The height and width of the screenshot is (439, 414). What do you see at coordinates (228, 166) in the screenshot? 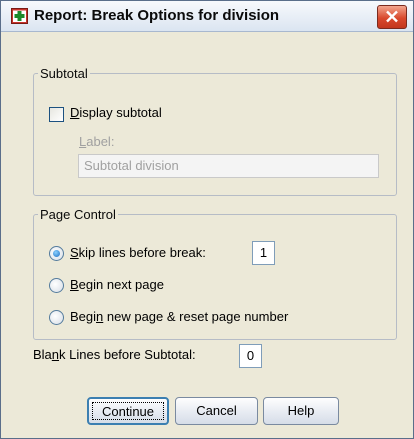
I see `subtotal-label-field: Subtotal division` at bounding box center [228, 166].